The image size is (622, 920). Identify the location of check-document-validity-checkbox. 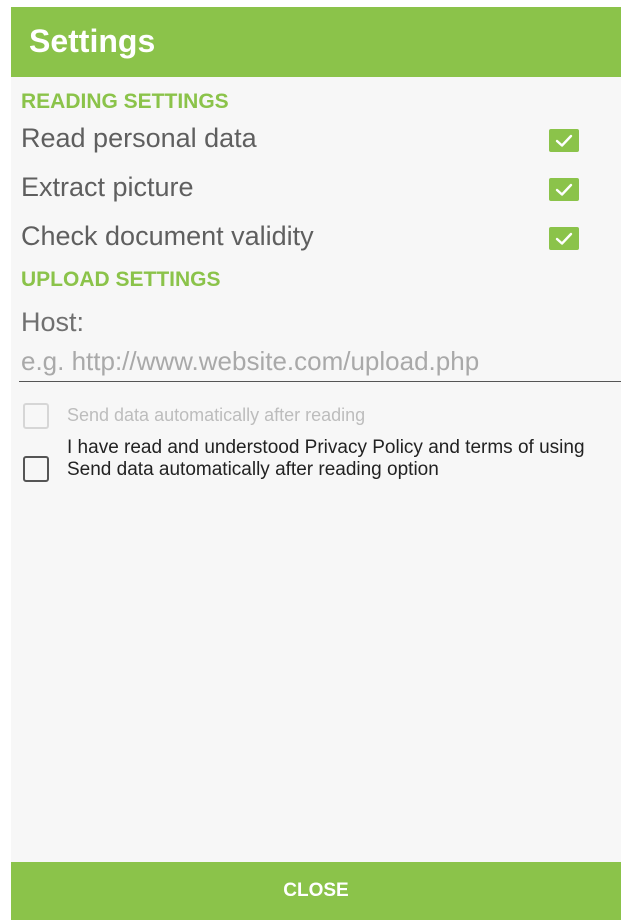
(564, 238).